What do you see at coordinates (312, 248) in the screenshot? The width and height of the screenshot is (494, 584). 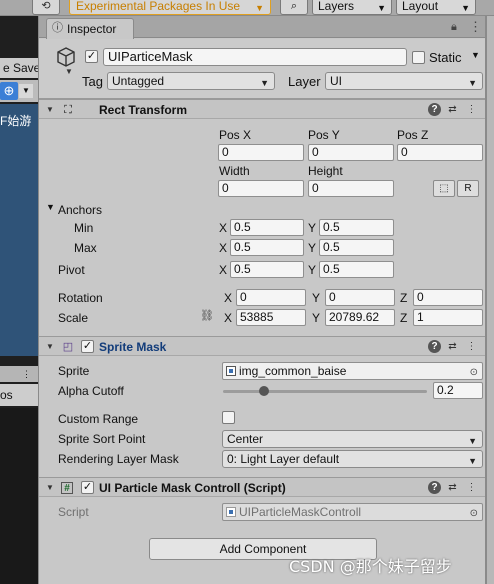 I see `anchors-max-y-label: Y` at bounding box center [312, 248].